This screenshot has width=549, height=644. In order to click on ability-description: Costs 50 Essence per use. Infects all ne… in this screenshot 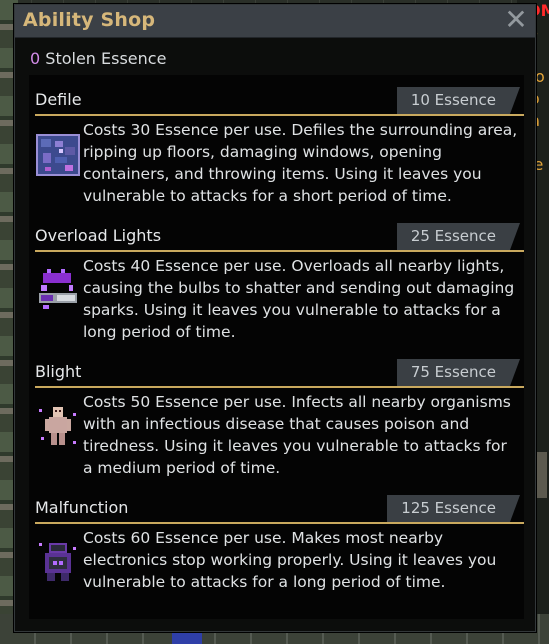, I will do `click(297, 435)`.